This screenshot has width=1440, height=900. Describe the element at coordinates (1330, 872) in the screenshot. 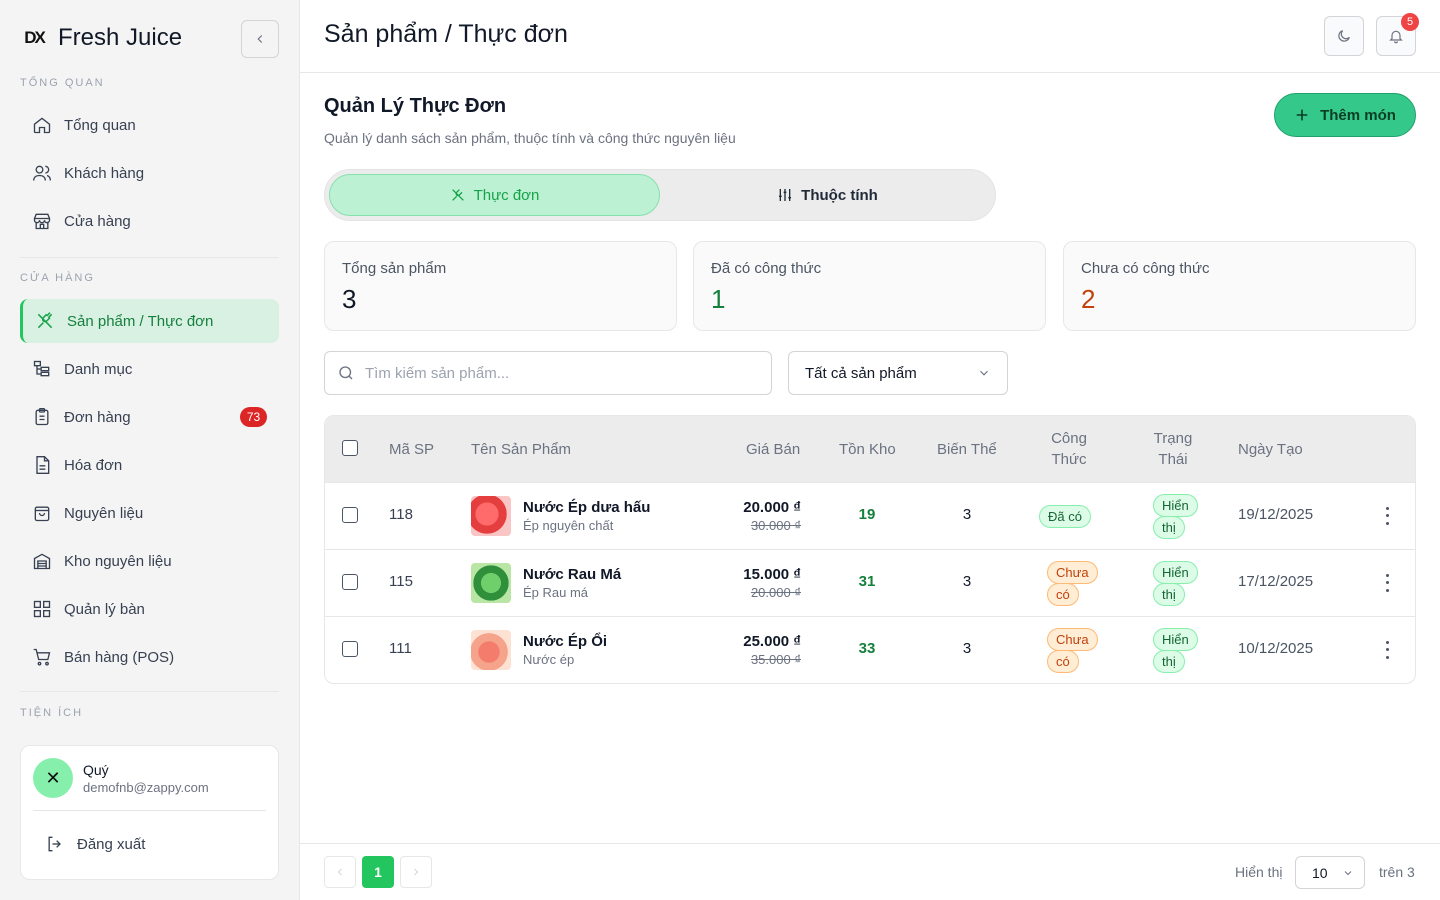

I see `page-size-select: 10` at that location.